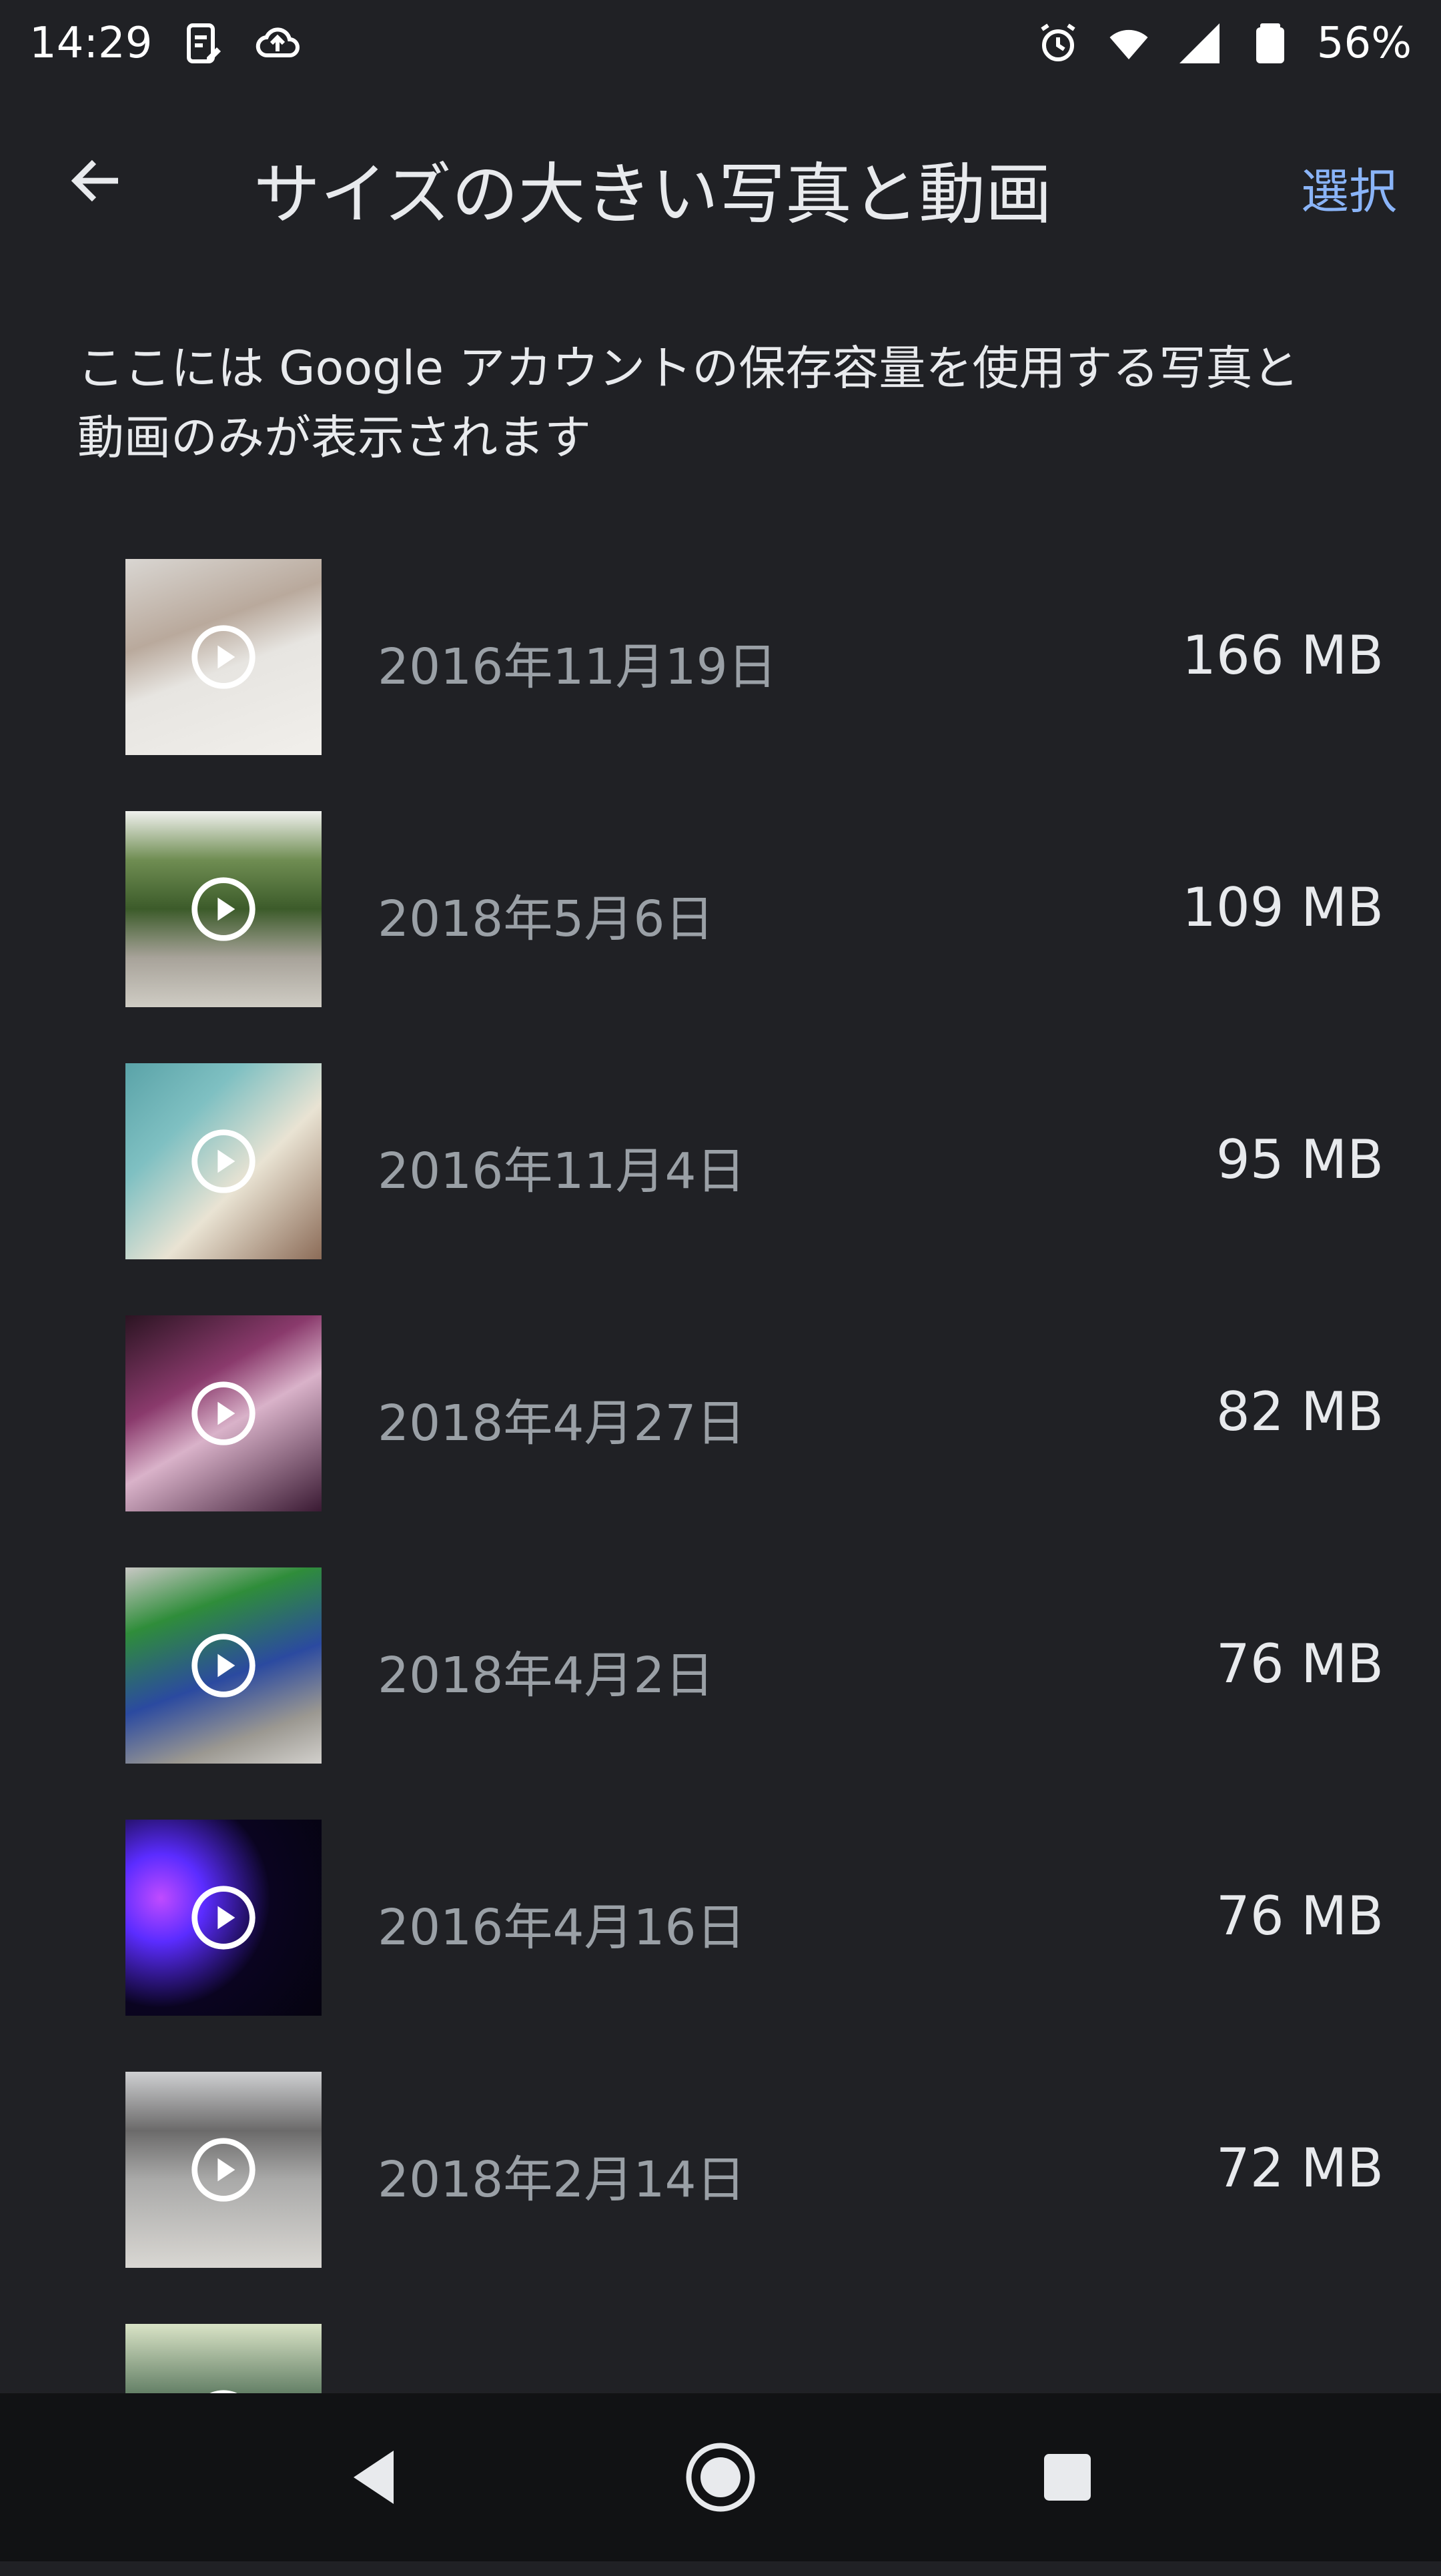 The width and height of the screenshot is (1441, 2576). Describe the element at coordinates (334, 437) in the screenshot. I see `description-line-2: 動画のみが表示されます` at that location.